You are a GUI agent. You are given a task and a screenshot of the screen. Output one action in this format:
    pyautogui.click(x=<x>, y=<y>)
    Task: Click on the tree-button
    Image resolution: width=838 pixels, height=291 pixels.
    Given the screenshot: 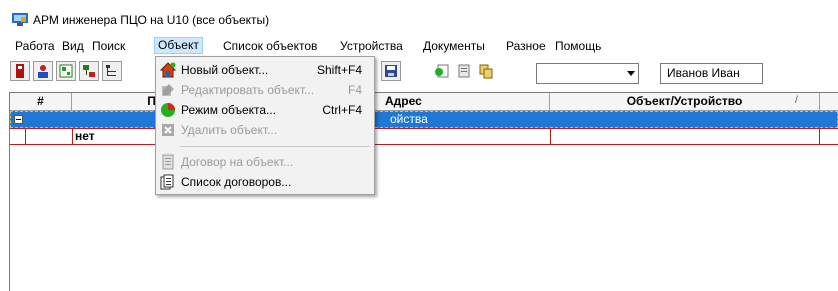 What is the action you would take?
    pyautogui.click(x=112, y=71)
    